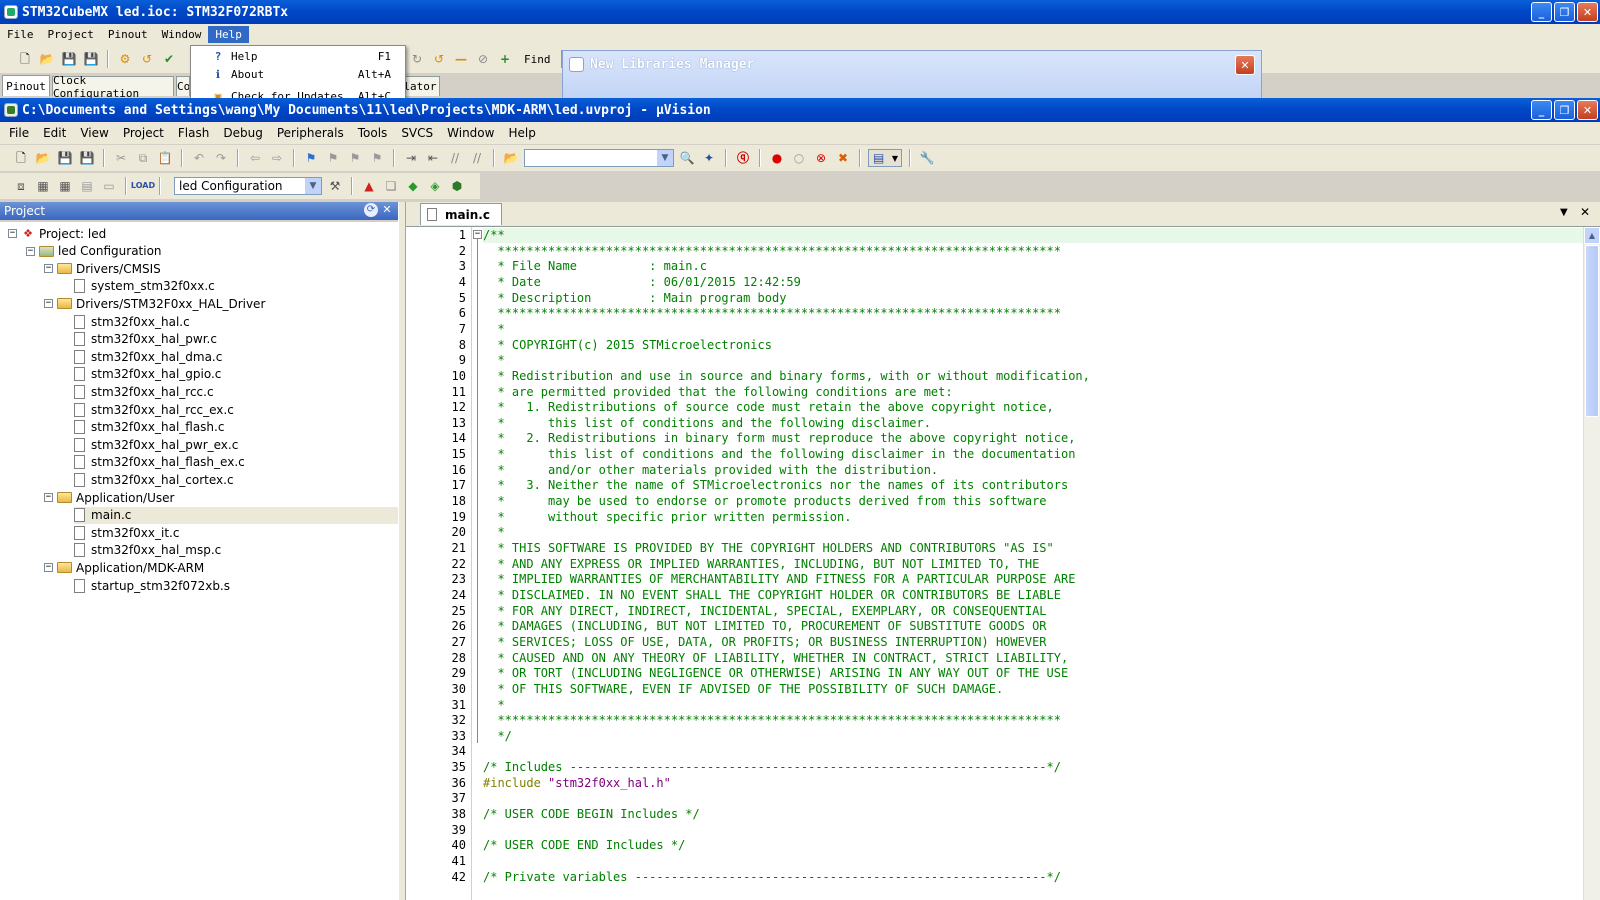 Image resolution: width=1600 pixels, height=900 pixels. What do you see at coordinates (387, 210) in the screenshot?
I see `panel-close-icon: ✕` at bounding box center [387, 210].